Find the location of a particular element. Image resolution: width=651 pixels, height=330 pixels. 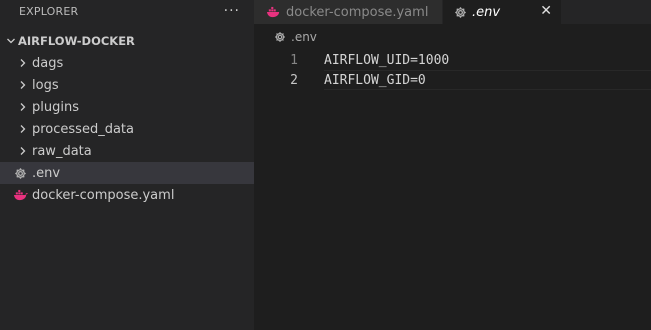

code-editor: 1 AIRFLOW_UID=1000 2 AIRFLOW_GID=0 is located at coordinates (452, 70).